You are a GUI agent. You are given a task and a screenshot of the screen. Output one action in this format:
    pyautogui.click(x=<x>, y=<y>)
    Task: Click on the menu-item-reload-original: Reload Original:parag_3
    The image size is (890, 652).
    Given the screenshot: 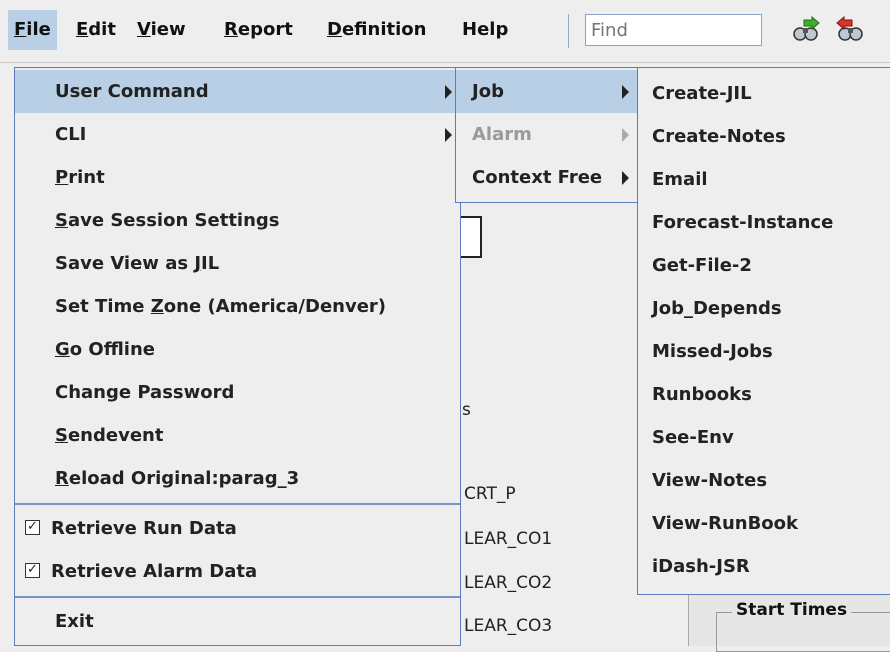 What is the action you would take?
    pyautogui.click(x=237, y=478)
    